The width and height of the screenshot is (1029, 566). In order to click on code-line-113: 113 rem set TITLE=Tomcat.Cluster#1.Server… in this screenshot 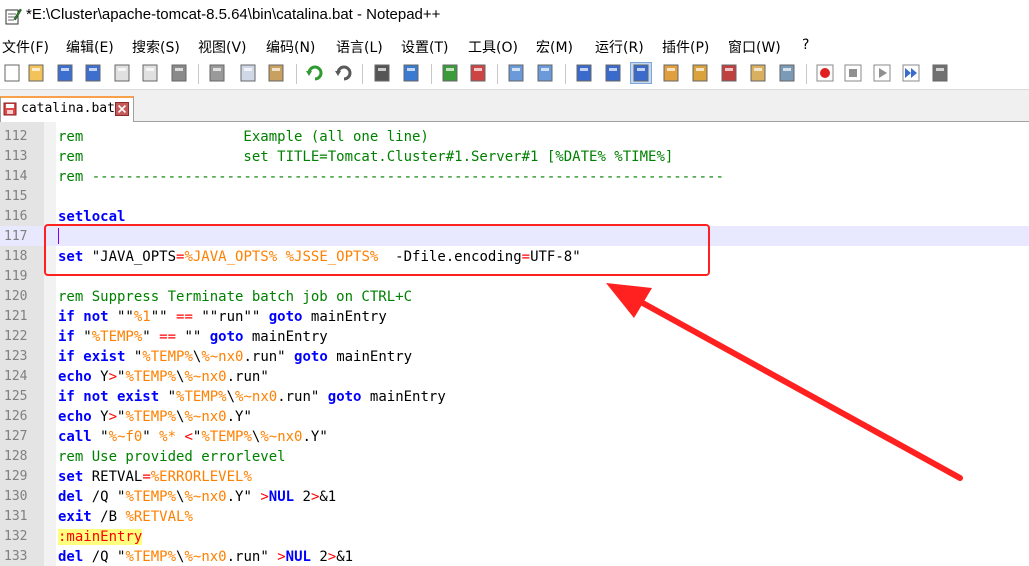, I will do `click(514, 156)`.